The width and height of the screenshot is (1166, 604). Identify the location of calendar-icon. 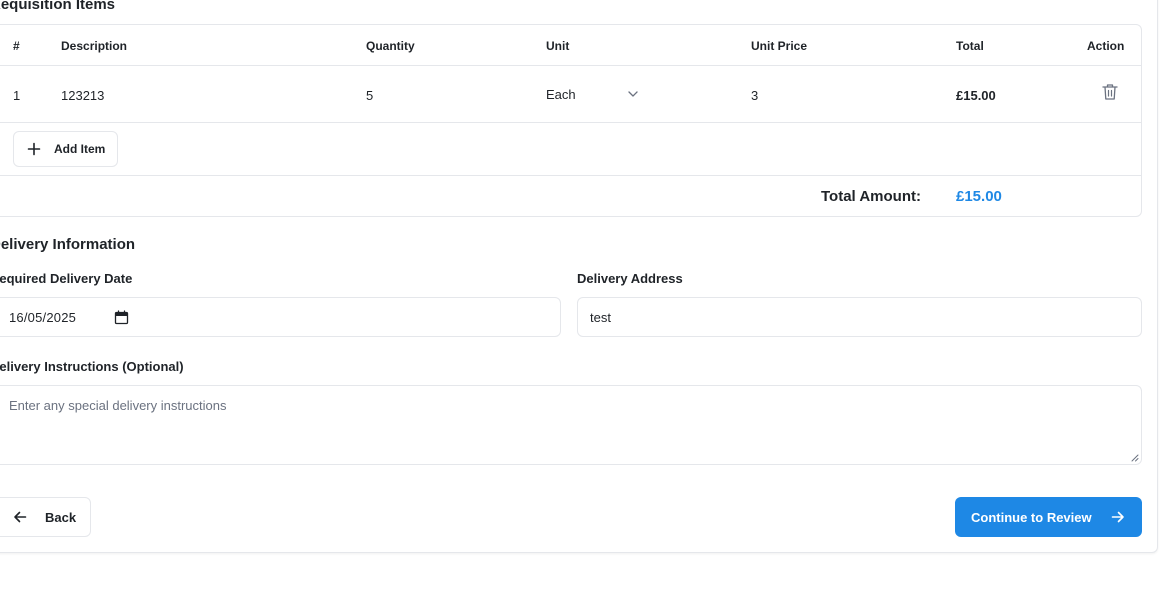
(121, 317).